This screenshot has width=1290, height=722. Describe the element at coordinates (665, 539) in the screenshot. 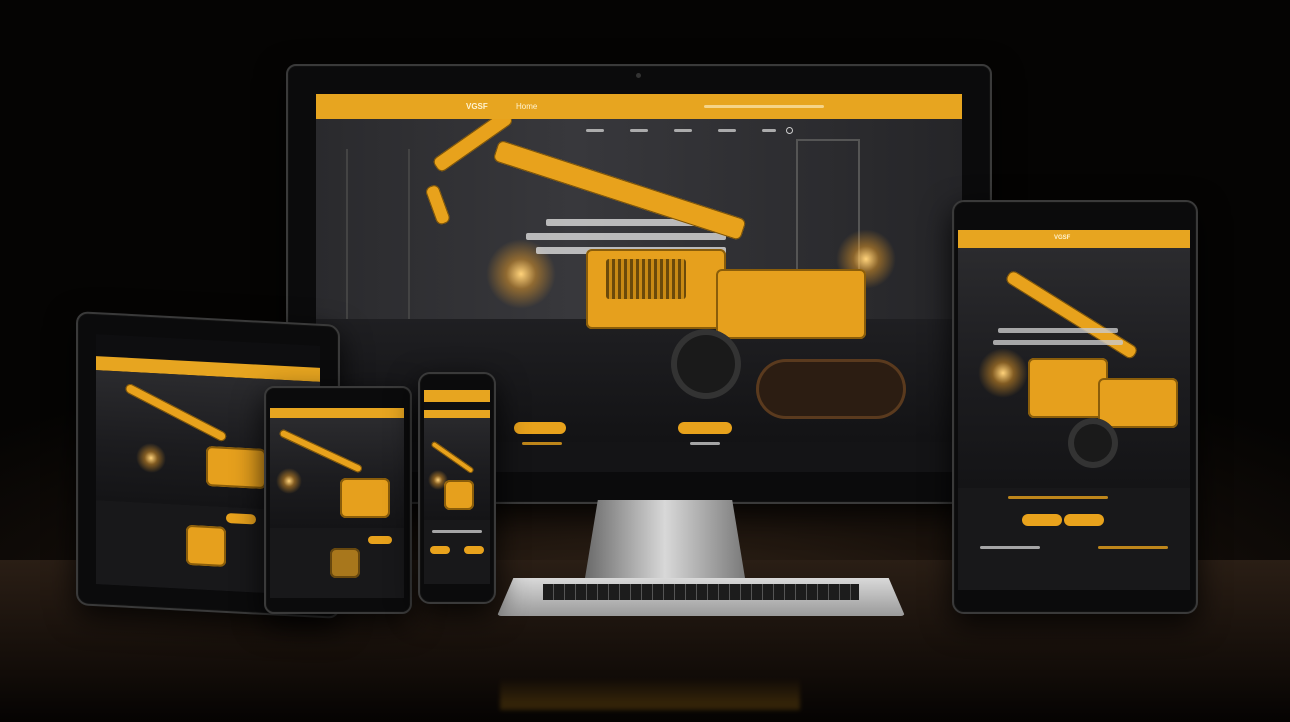

I see `monitor-stand-neck` at that location.